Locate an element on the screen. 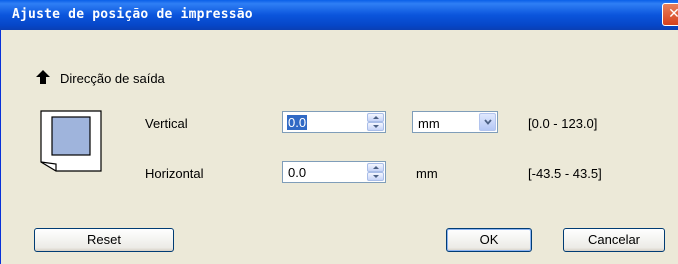 Image resolution: width=678 pixels, height=264 pixels. horizontal-label: Horizontal is located at coordinates (174, 173).